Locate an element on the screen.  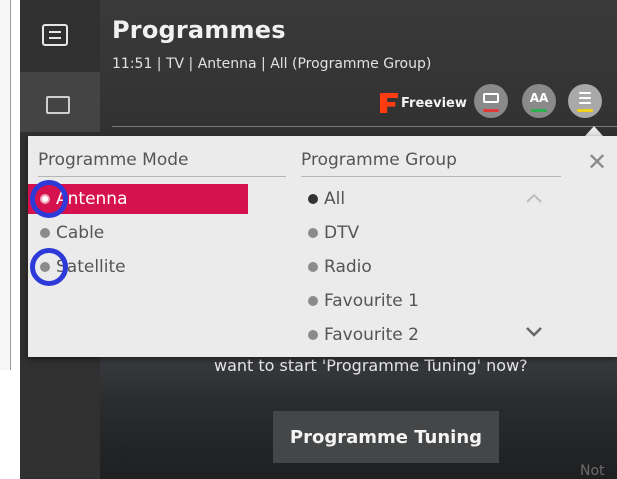
red-key-indicator is located at coordinates (491, 110).